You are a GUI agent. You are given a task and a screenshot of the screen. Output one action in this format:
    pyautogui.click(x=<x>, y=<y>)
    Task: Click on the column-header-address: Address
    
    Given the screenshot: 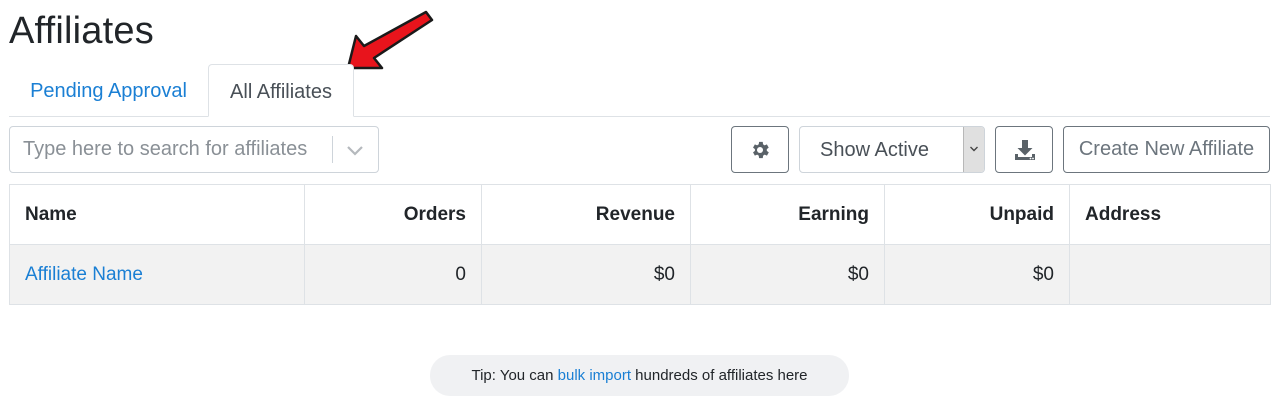 What is the action you would take?
    pyautogui.click(x=1170, y=214)
    